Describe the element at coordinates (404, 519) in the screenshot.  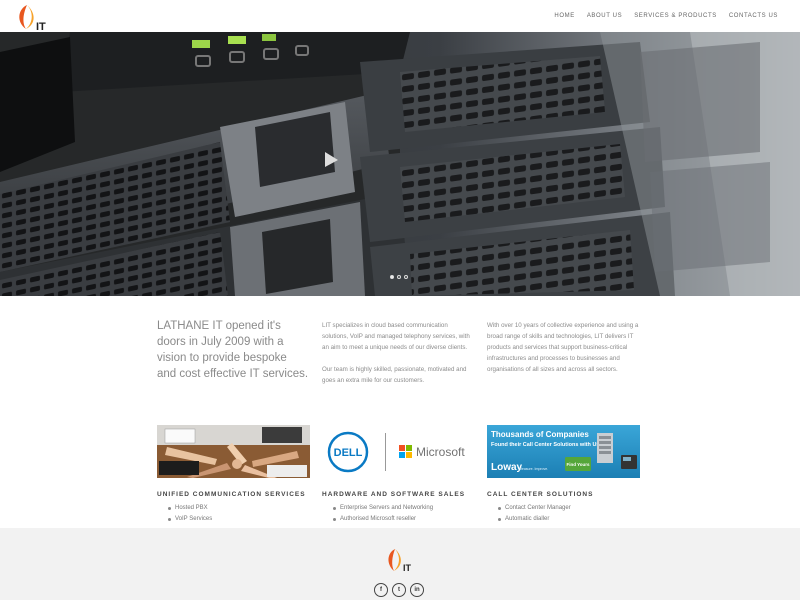
I see `list-item: Authorised Microsoft reseller` at that location.